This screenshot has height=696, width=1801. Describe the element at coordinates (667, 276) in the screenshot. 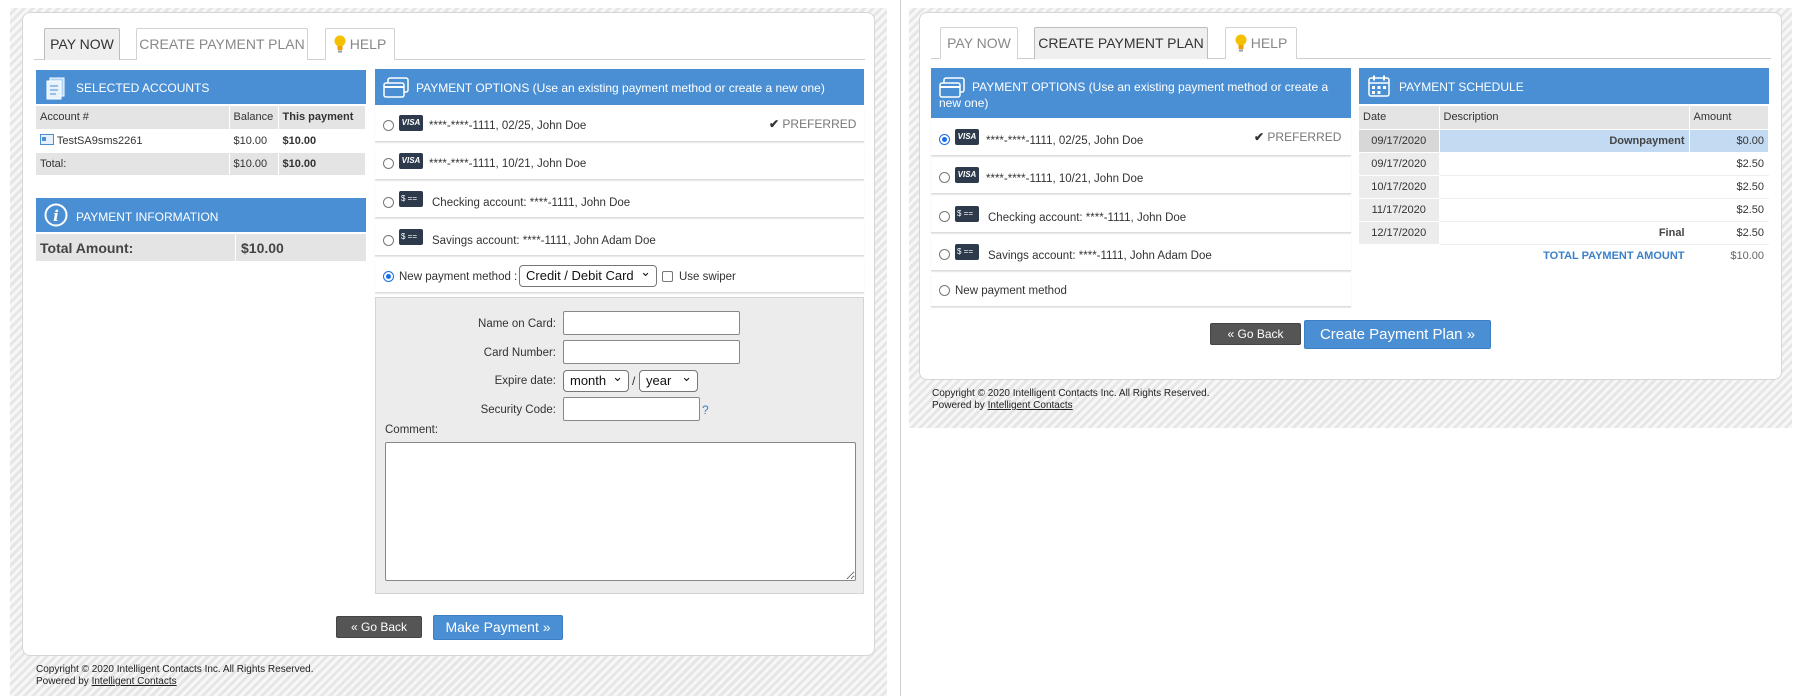

I see `use-swiper-checkbox` at that location.